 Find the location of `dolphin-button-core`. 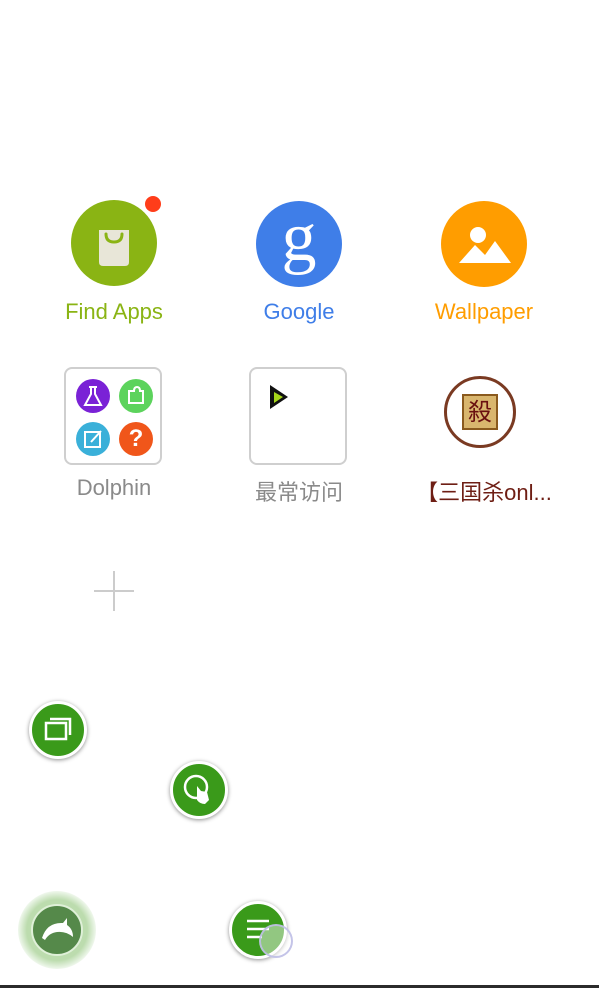

dolphin-button-core is located at coordinates (57, 930).